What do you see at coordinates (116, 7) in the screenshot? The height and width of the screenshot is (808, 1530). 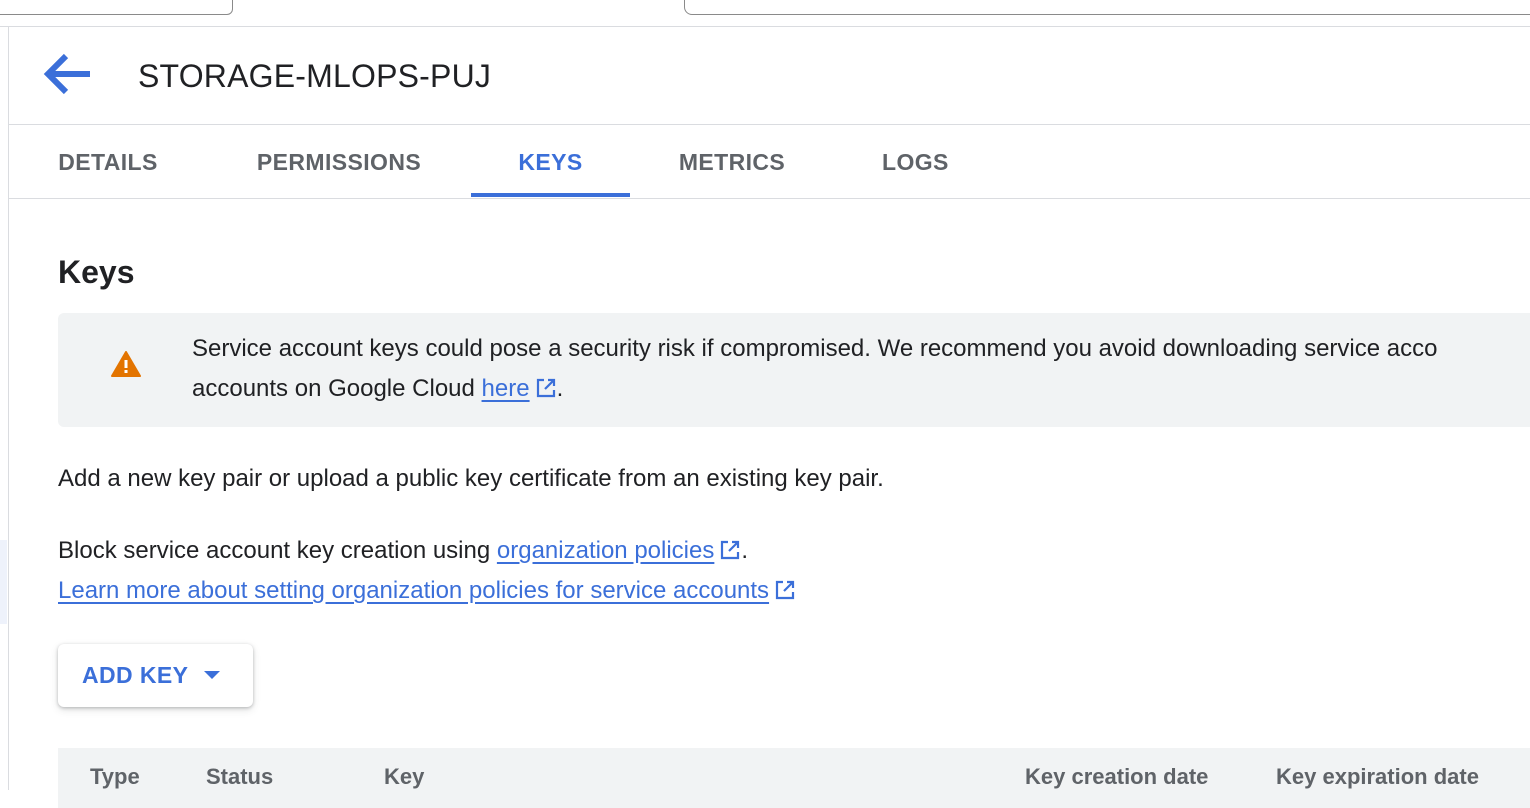 I see `browser-tab-fragment` at bounding box center [116, 7].